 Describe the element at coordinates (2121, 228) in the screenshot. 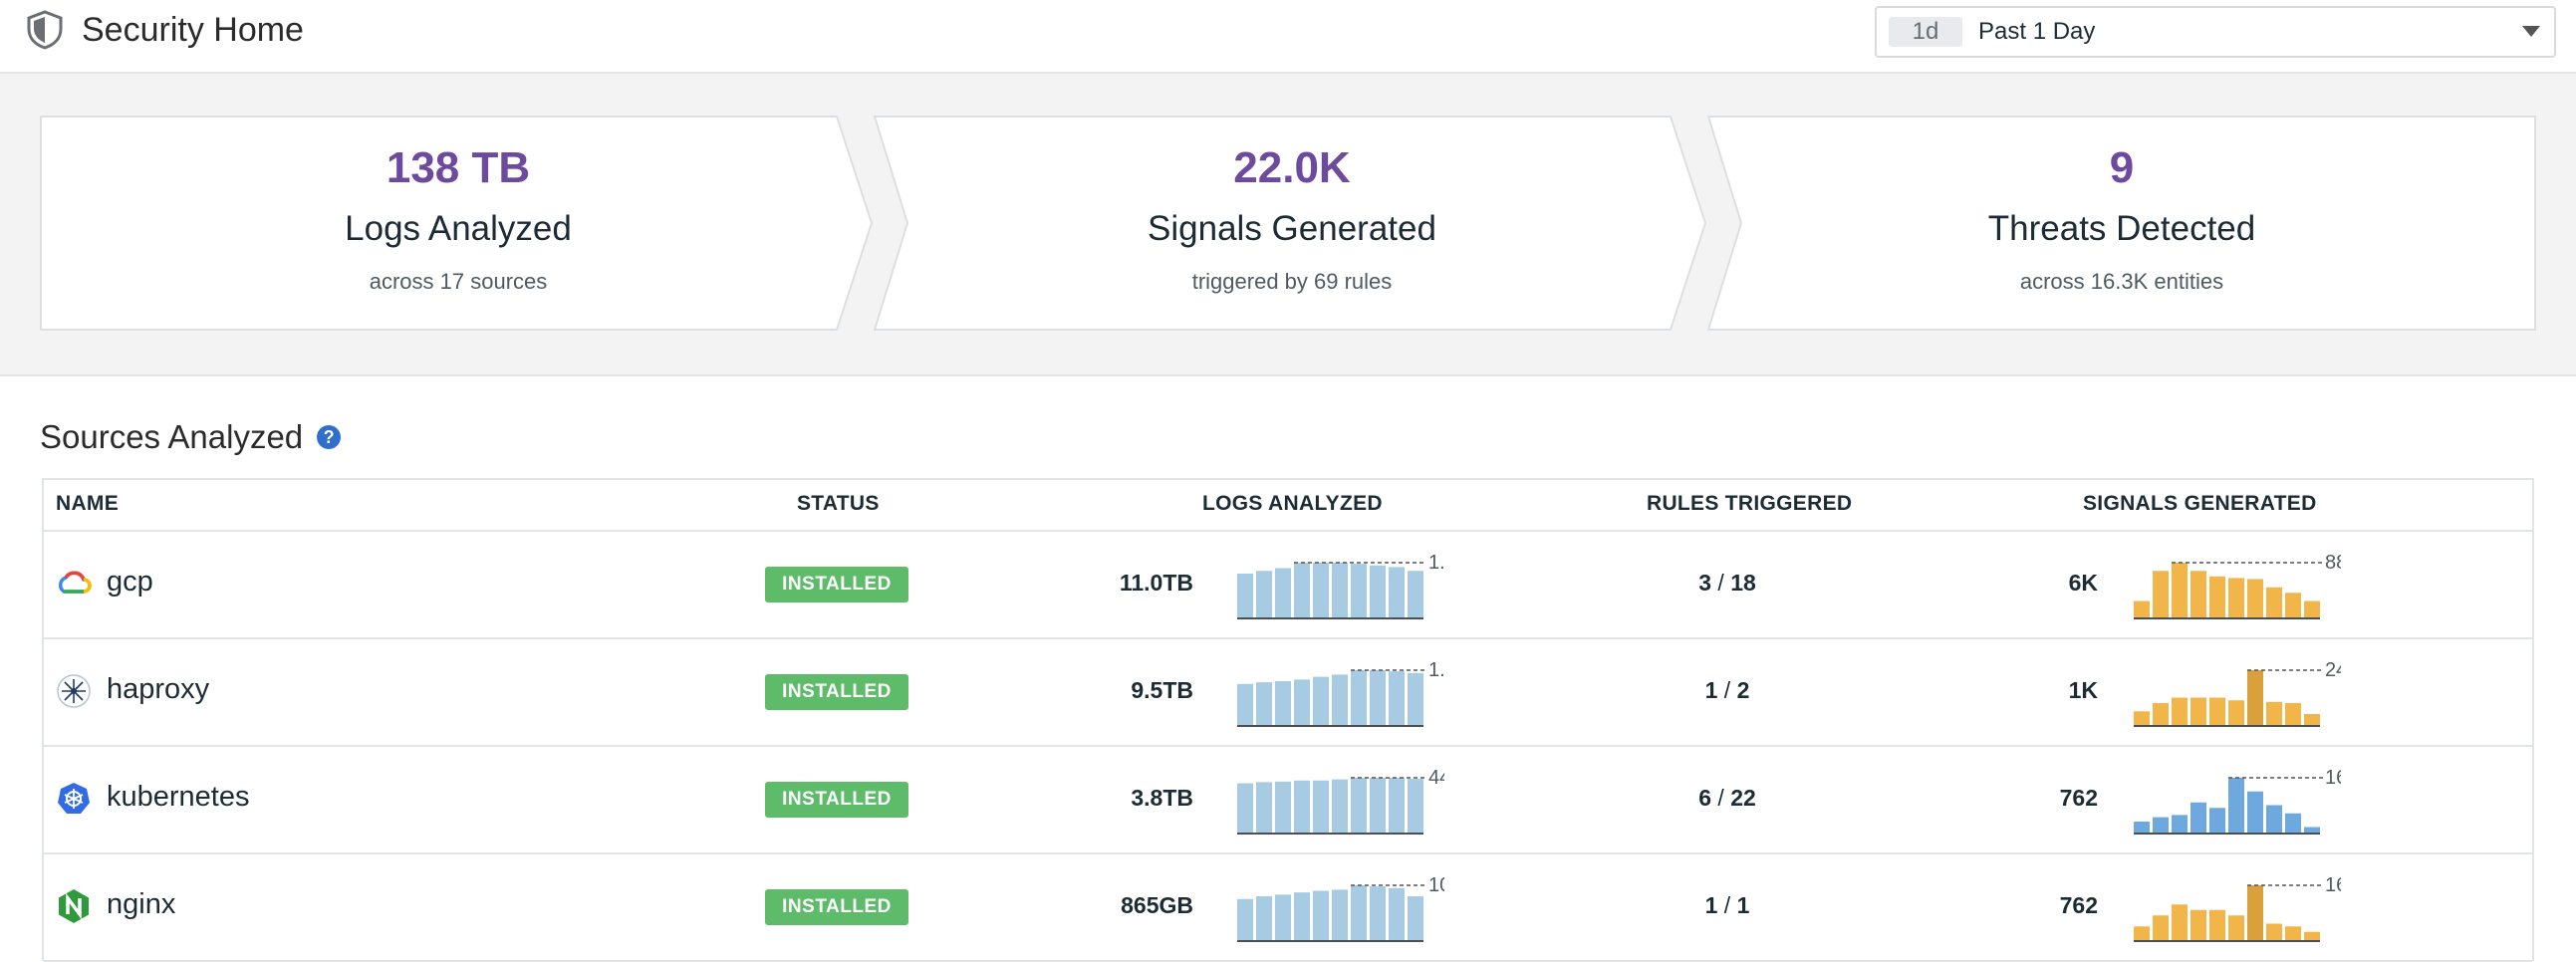

I see `summary-label: Threats Detected` at that location.